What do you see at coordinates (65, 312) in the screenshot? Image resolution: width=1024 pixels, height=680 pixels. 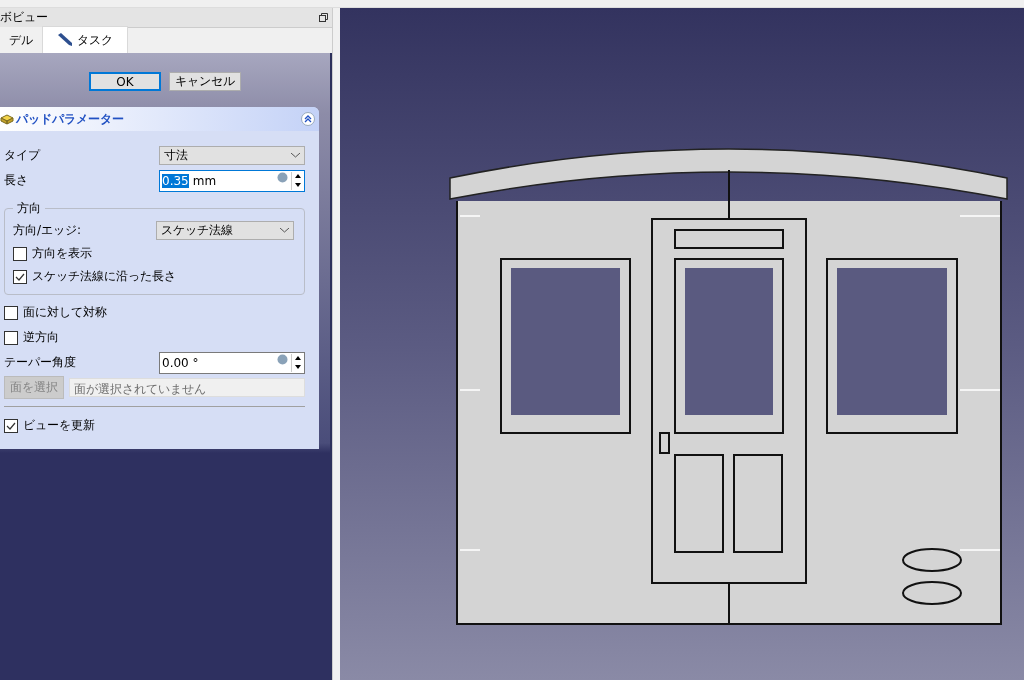 I see `checkbox-label: 面に対して対称` at bounding box center [65, 312].